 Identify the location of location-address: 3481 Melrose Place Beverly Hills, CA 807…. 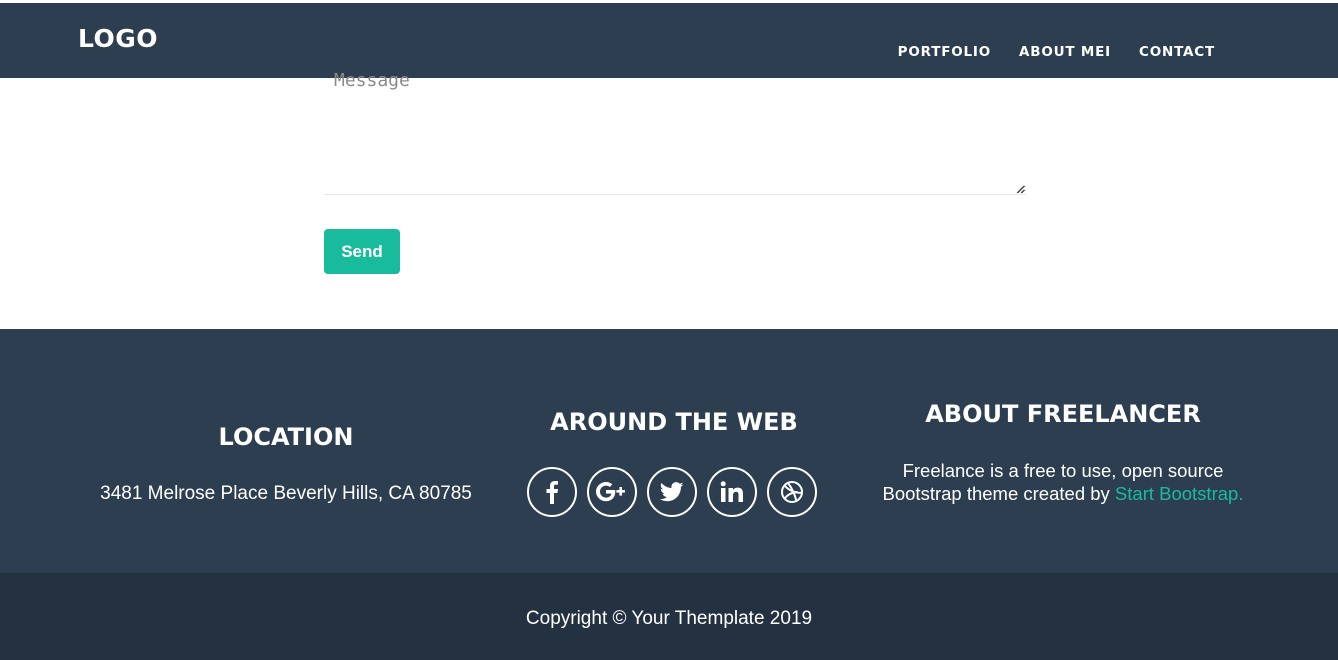
(286, 493).